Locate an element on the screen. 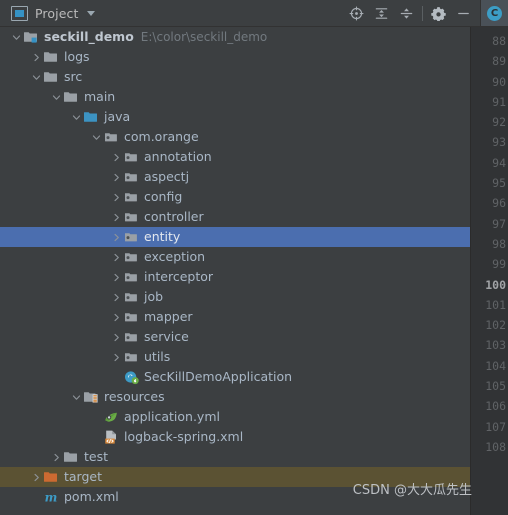 The image size is (508, 515). select-opened-file-icon is located at coordinates (356, 13).